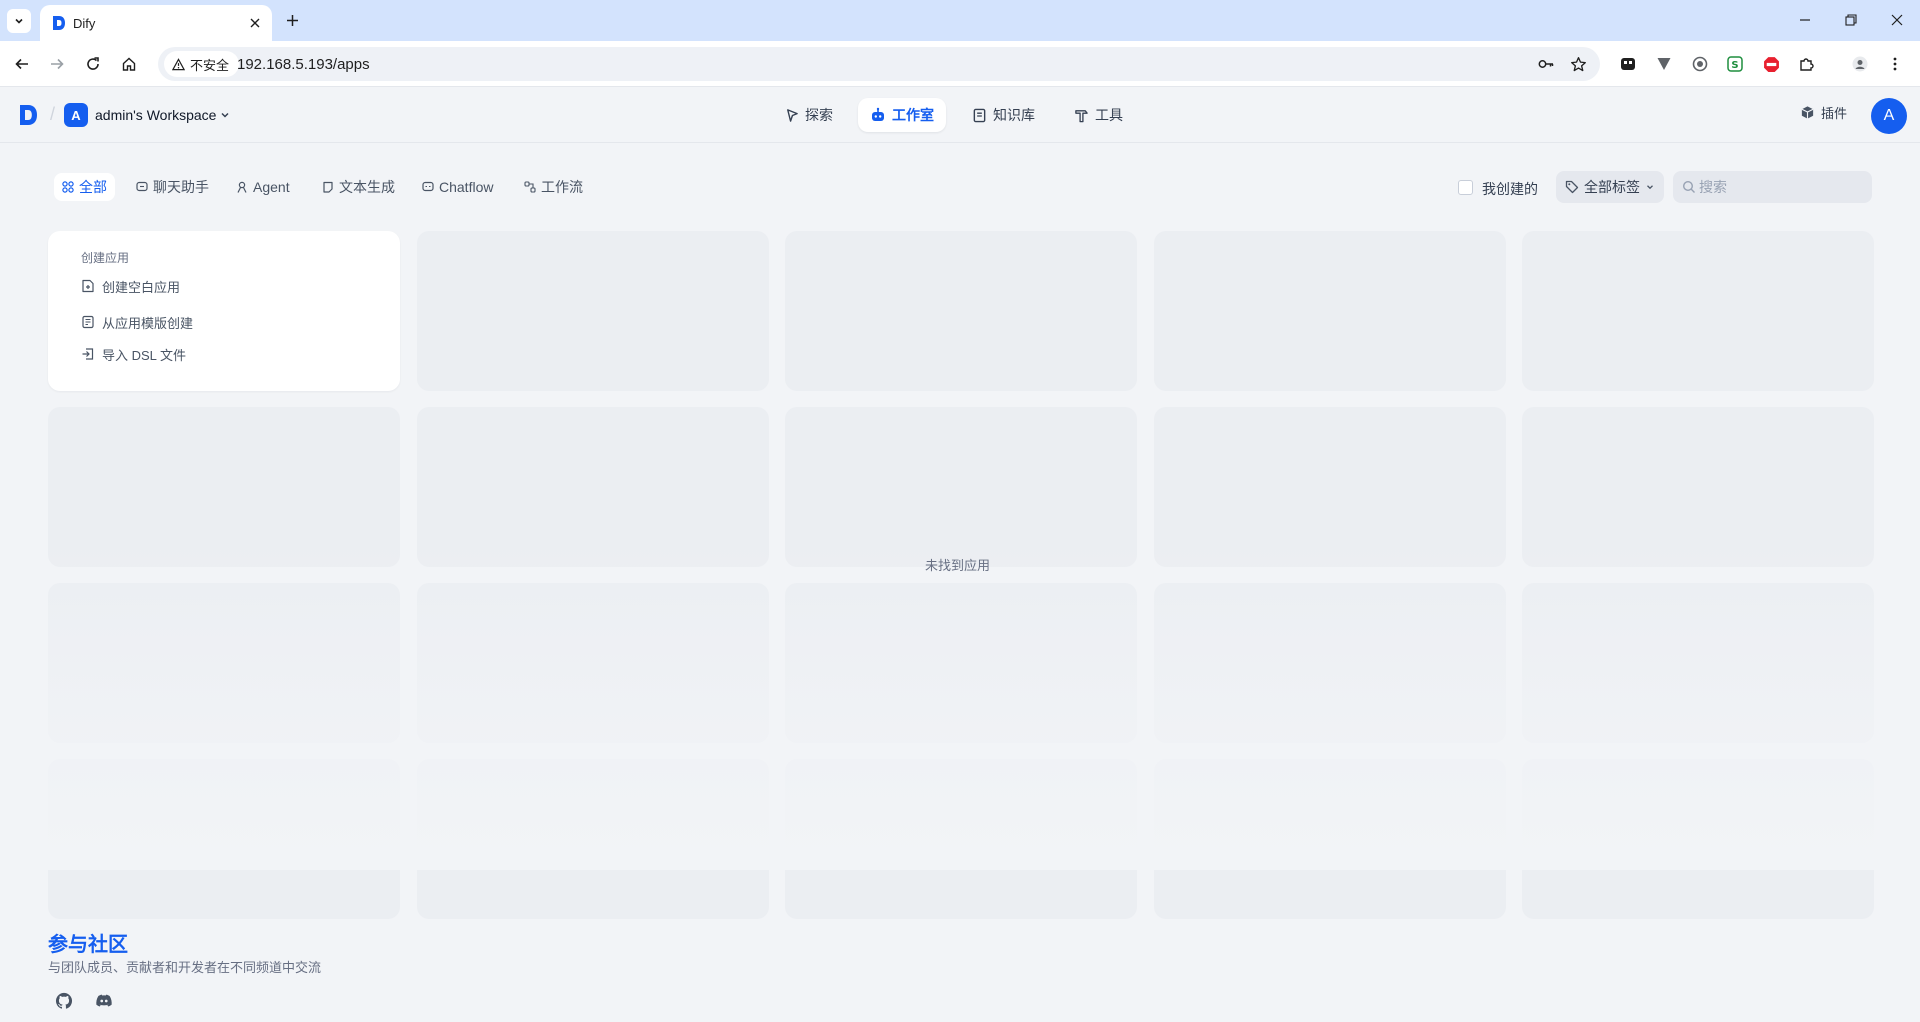  Describe the element at coordinates (958, 565) in the screenshot. I see `empty-state-text: 未找到应用` at that location.